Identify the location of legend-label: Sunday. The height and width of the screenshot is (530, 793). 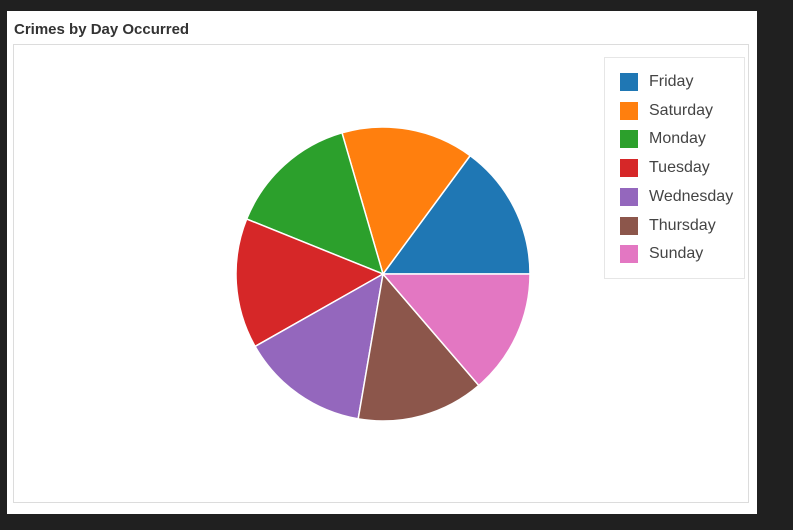
(676, 254).